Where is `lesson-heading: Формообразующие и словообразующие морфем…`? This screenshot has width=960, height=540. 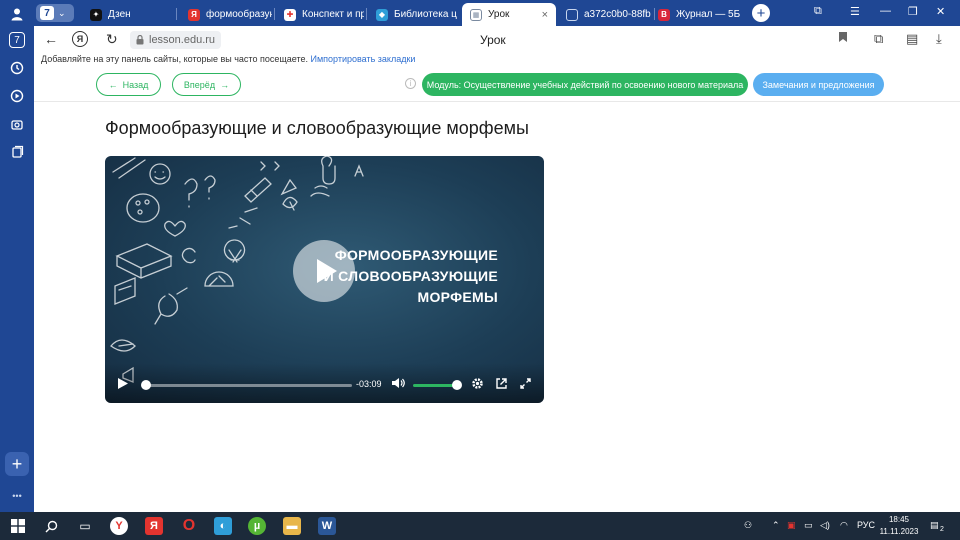 lesson-heading: Формообразующие и словообразующие морфем… is located at coordinates (317, 128).